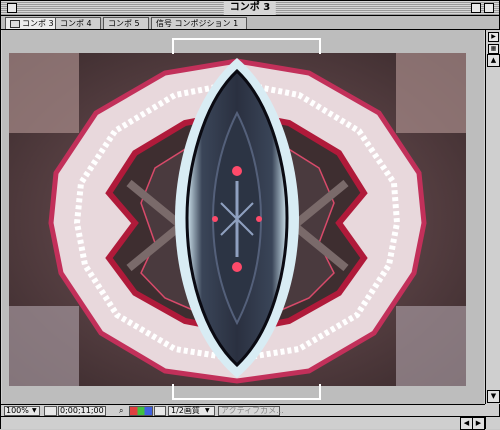 This screenshot has height=430, width=500. I want to click on tab-label: 信号 コンポジション 1, so click(197, 23).